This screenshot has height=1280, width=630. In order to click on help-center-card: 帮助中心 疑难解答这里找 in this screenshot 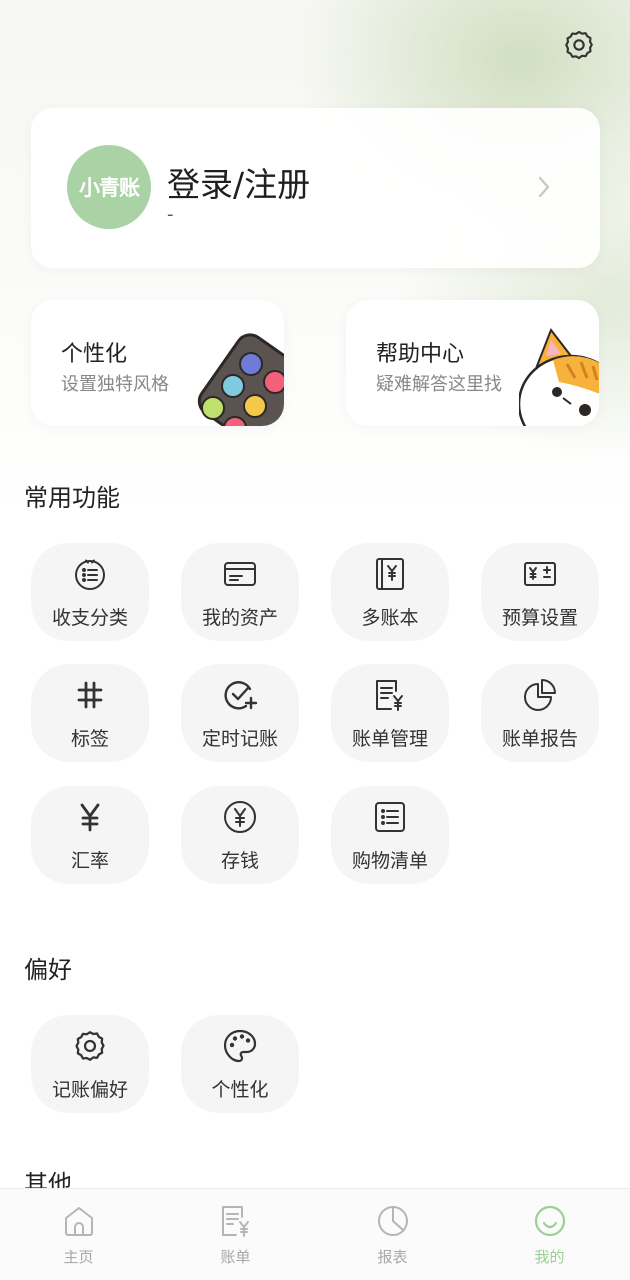, I will do `click(472, 363)`.